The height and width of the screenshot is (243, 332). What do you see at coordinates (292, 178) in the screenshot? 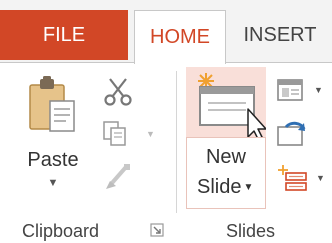
I see `section-icon` at bounding box center [292, 178].